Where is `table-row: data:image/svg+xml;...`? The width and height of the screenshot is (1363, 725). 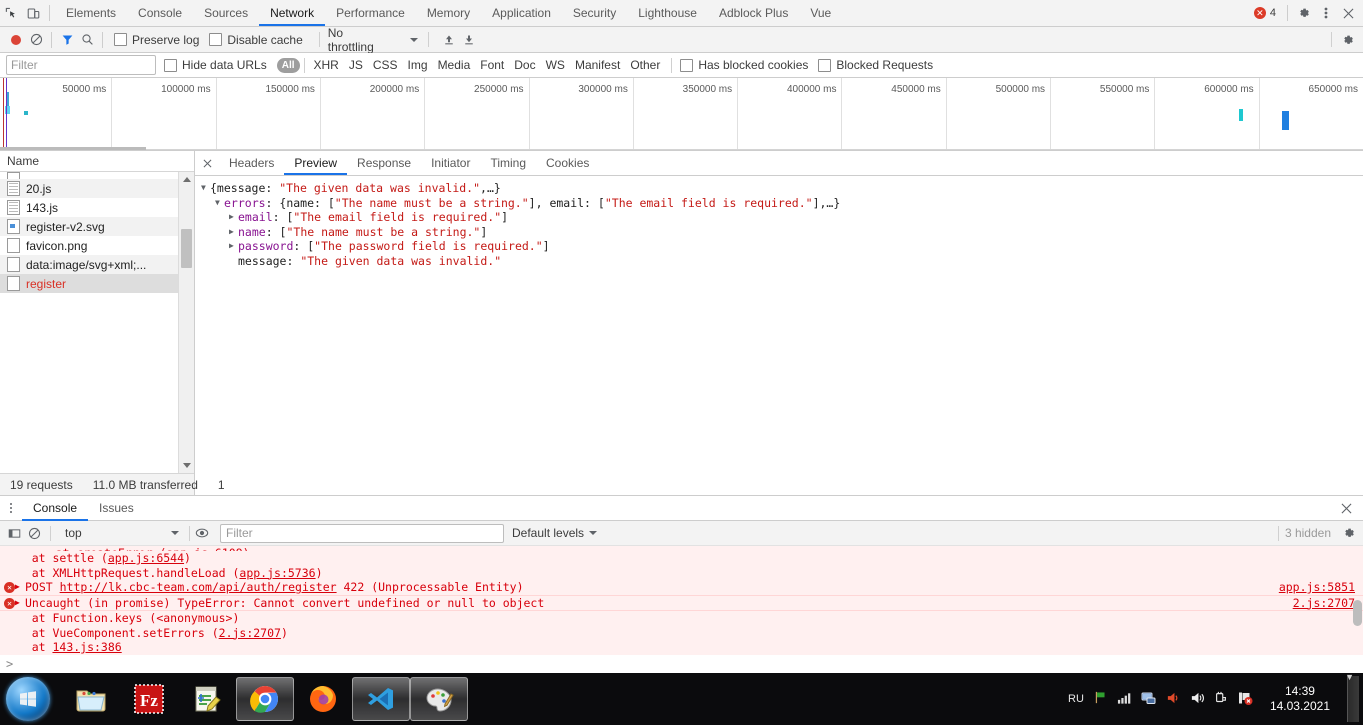 table-row: data:image/svg+xml;... is located at coordinates (97, 264).